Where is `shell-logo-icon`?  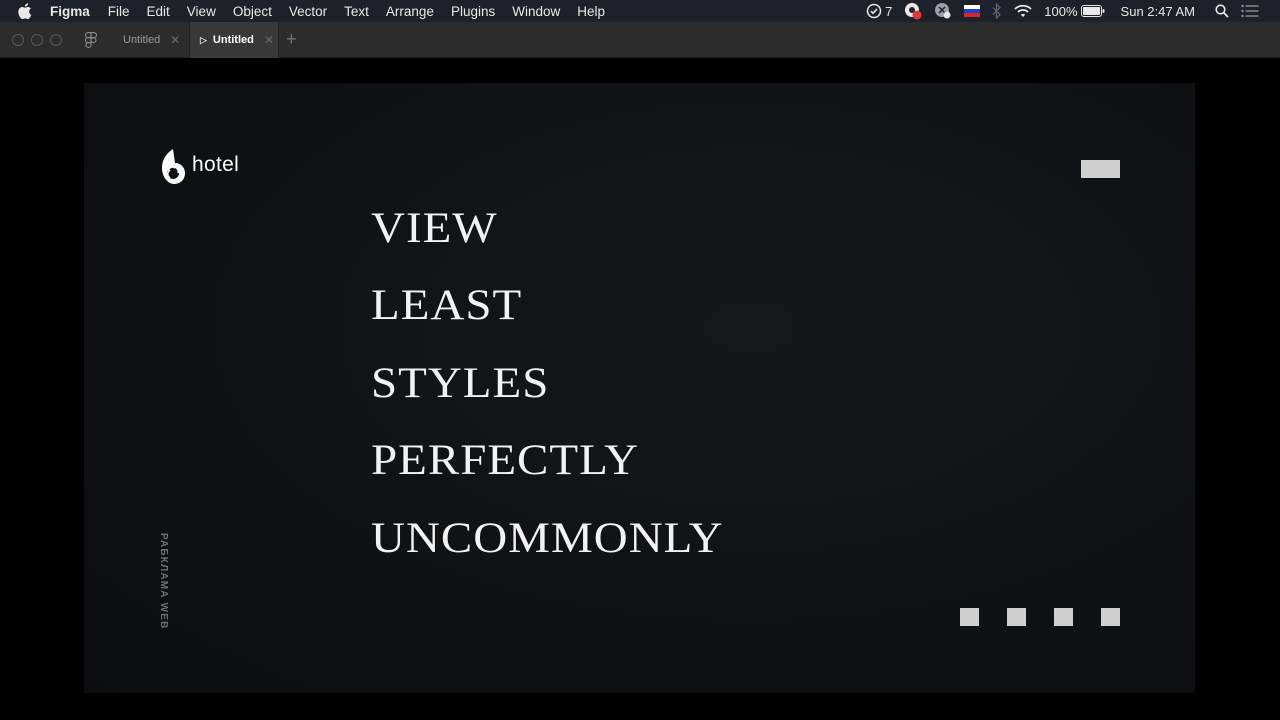 shell-logo-icon is located at coordinates (173, 169).